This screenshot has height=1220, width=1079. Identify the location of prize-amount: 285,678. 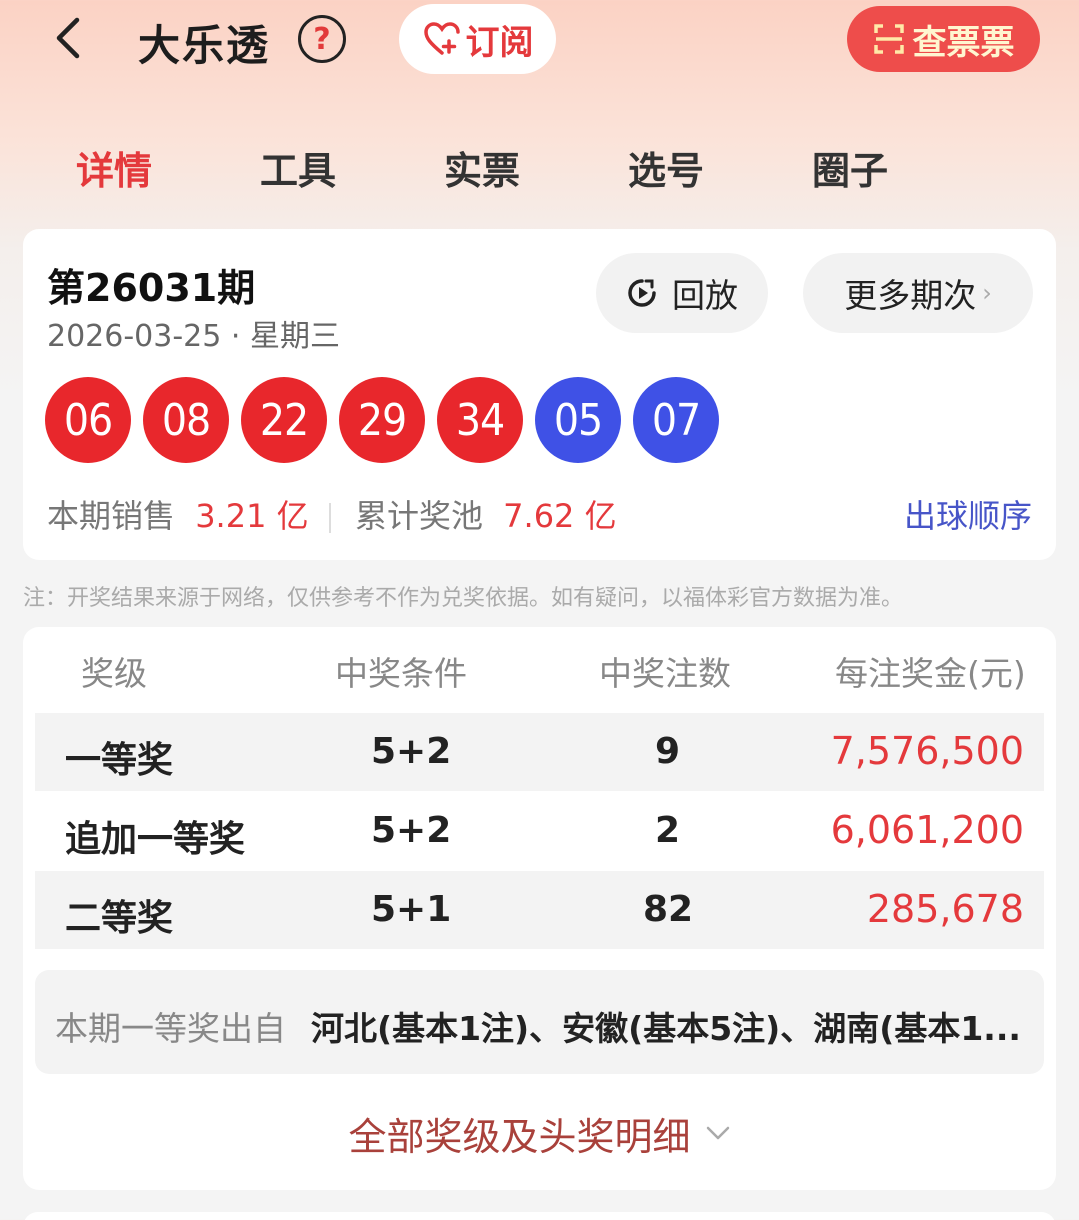
(945, 909).